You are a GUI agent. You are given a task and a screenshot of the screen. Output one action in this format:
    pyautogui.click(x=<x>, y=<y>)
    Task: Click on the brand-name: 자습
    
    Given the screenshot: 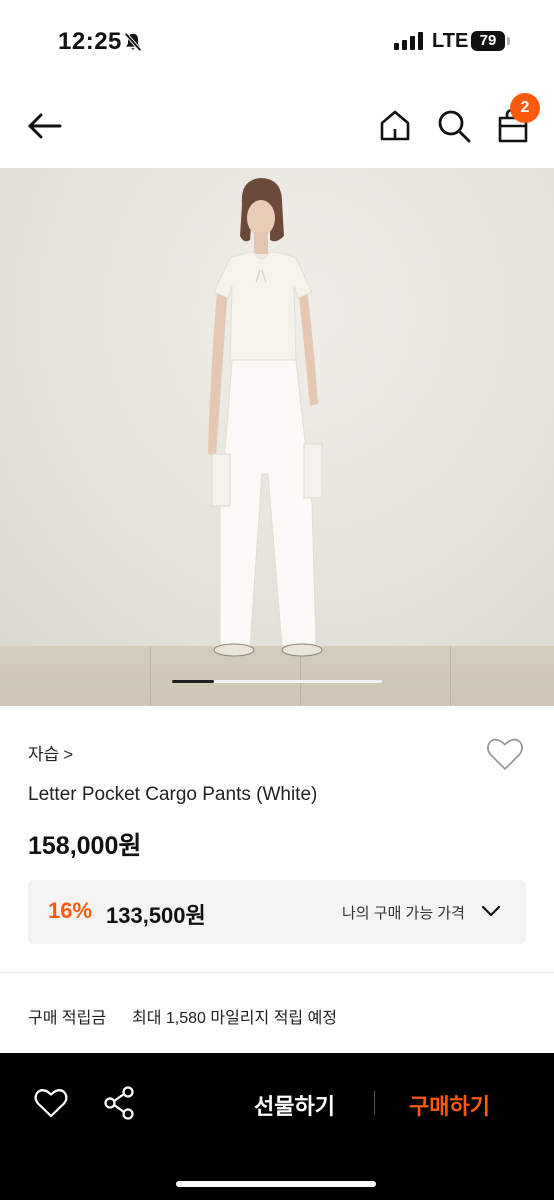 What is the action you would take?
    pyautogui.click(x=44, y=754)
    